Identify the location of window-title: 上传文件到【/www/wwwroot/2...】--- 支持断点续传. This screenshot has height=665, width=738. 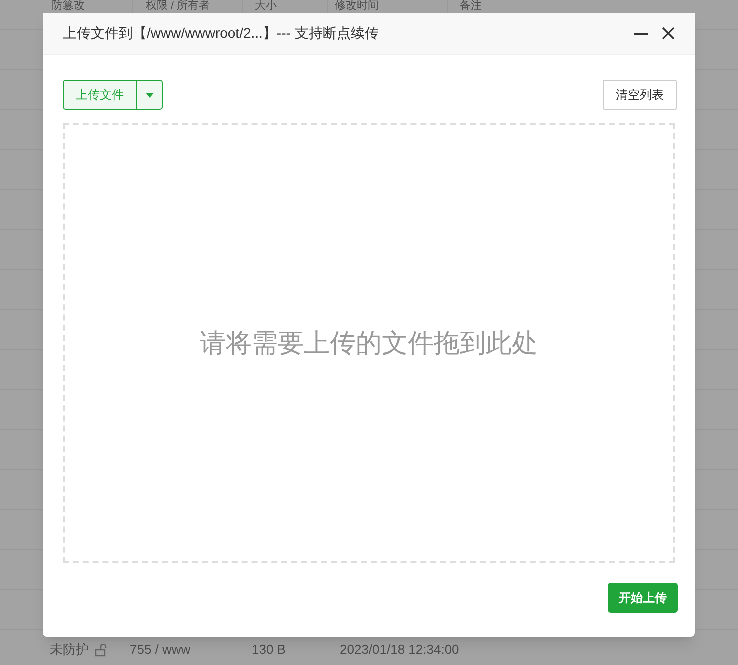
(221, 33).